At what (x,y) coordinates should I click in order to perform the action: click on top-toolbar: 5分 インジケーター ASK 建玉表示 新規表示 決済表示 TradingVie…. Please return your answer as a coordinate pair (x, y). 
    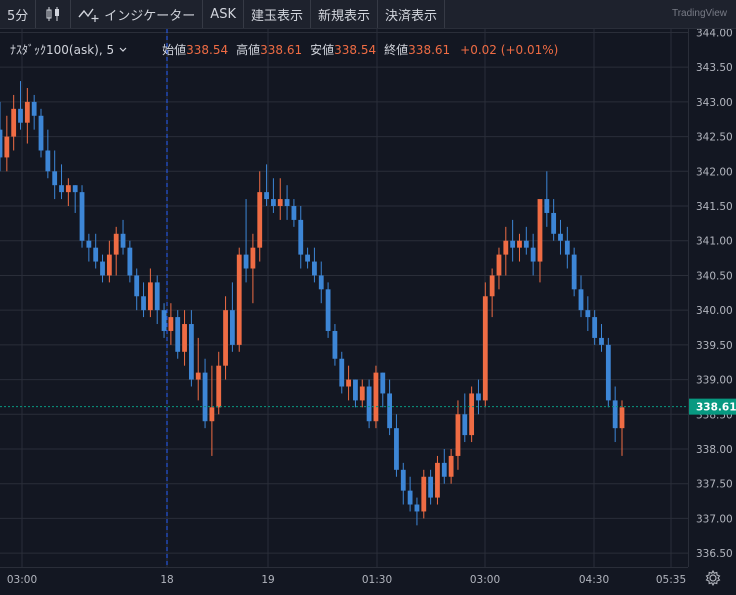
    Looking at the image, I should click on (368, 14).